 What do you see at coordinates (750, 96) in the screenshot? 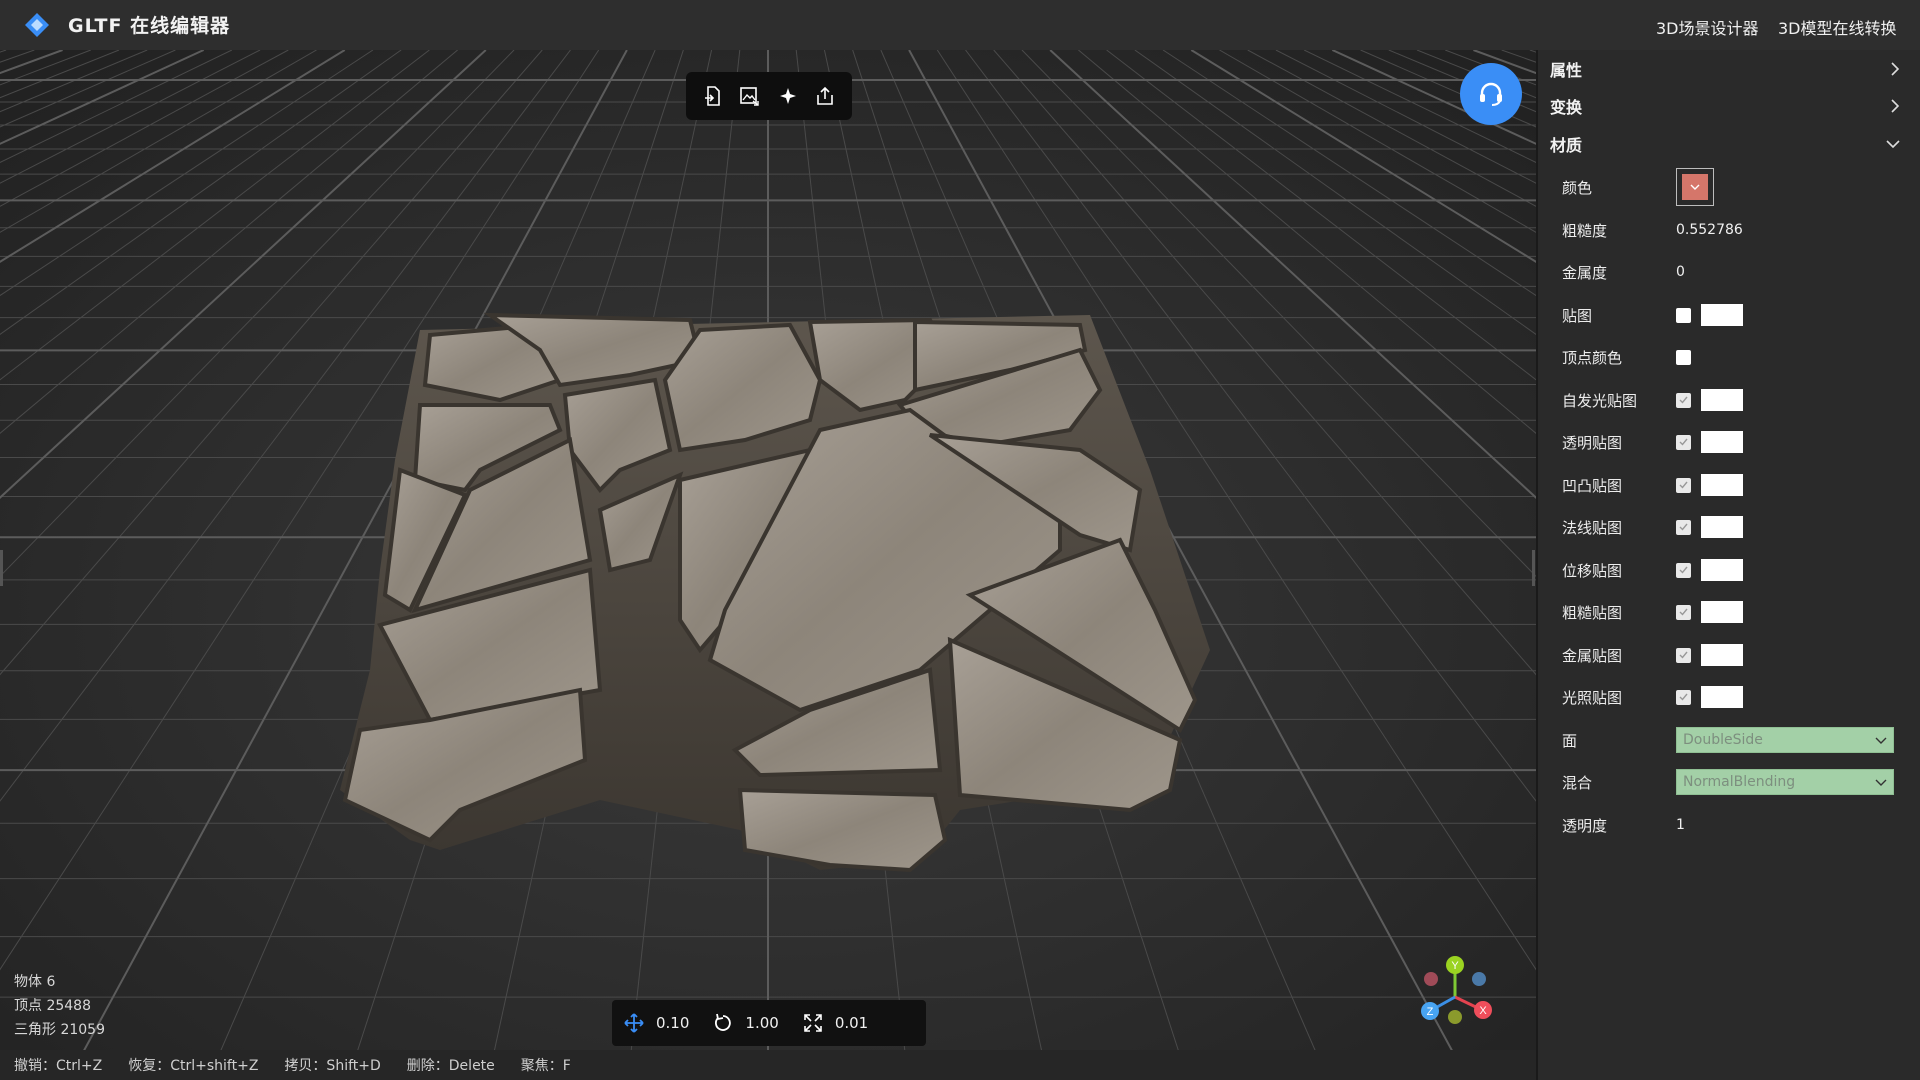
I see `image-export-icon` at bounding box center [750, 96].